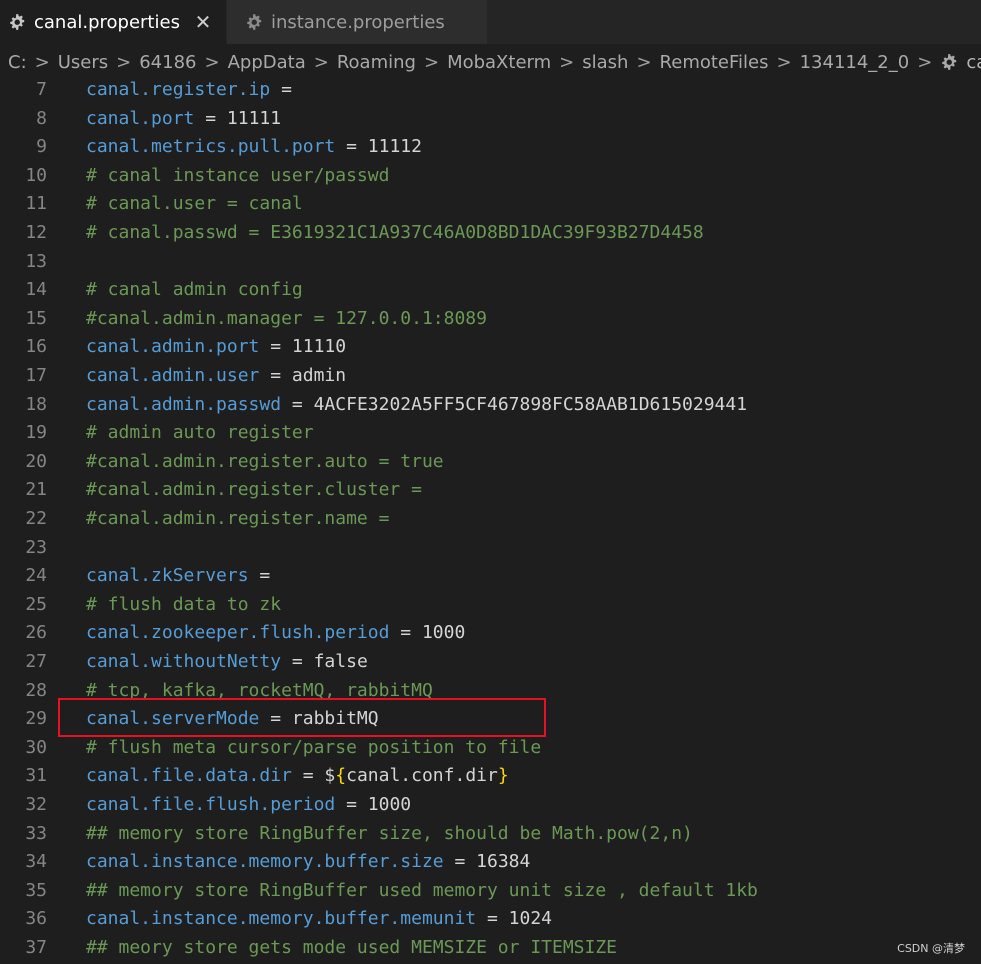  Describe the element at coordinates (490, 376) in the screenshot. I see `code-line: 17 canal.admin.user = admin` at that location.